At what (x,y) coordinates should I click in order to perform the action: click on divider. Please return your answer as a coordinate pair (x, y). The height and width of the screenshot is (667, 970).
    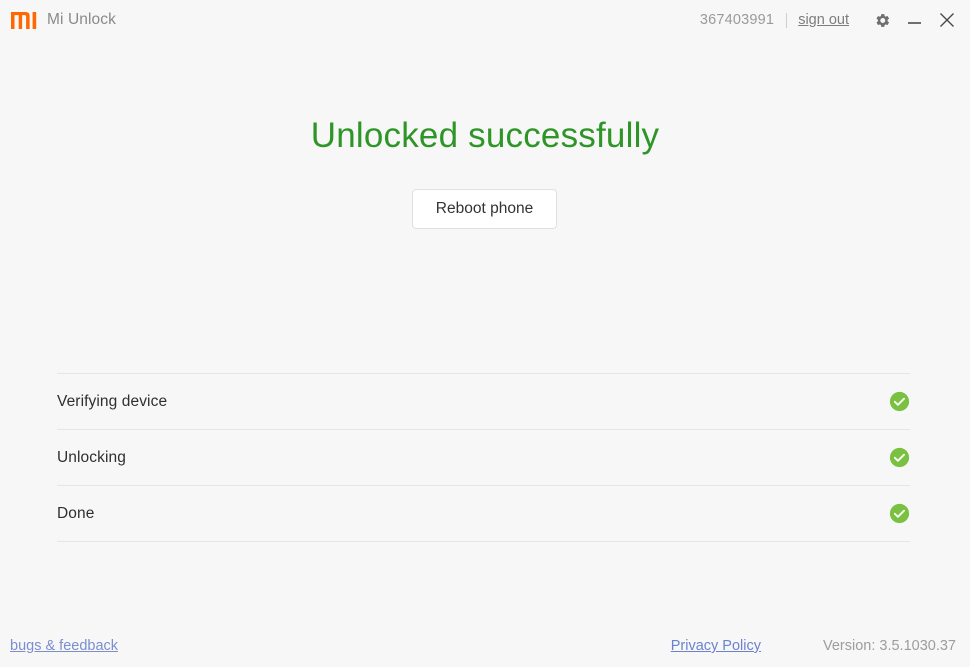
    Looking at the image, I should click on (787, 20).